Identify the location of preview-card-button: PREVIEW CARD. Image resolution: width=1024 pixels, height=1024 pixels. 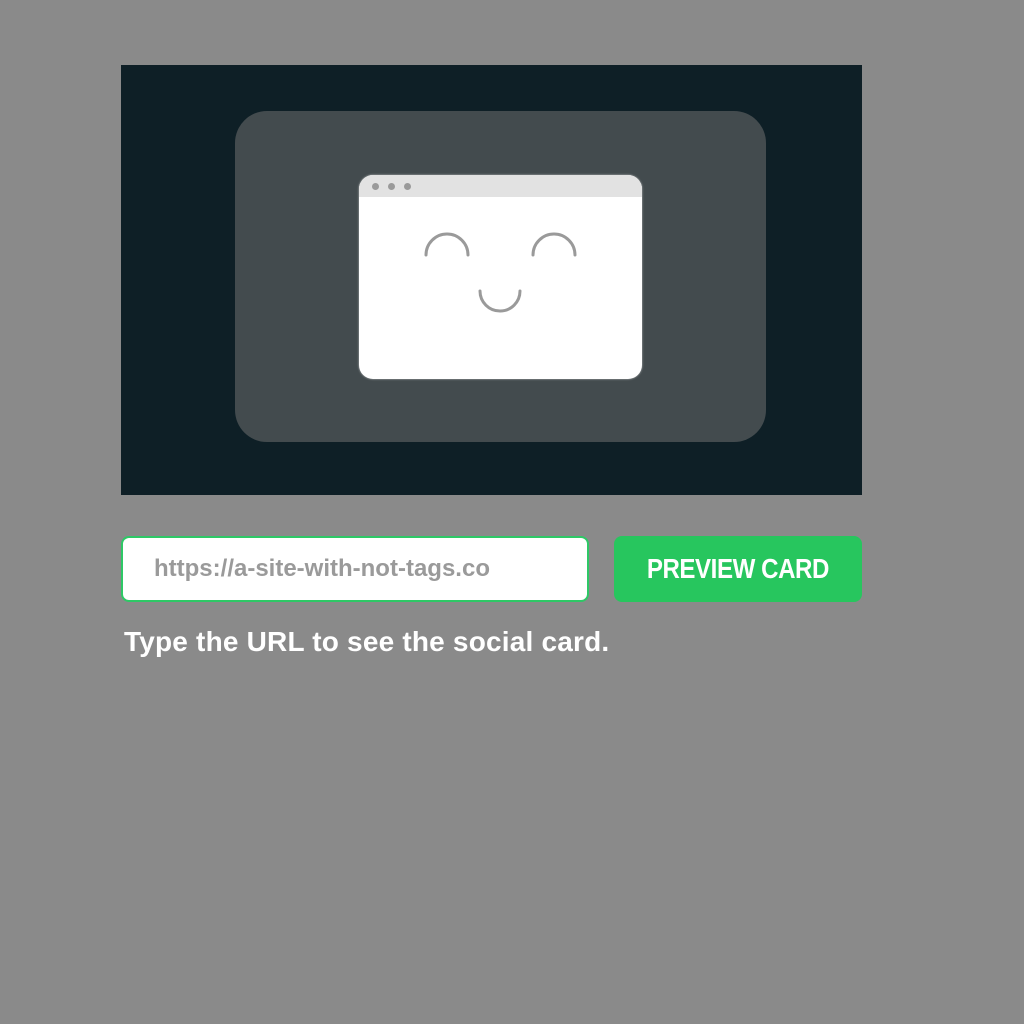
(738, 569).